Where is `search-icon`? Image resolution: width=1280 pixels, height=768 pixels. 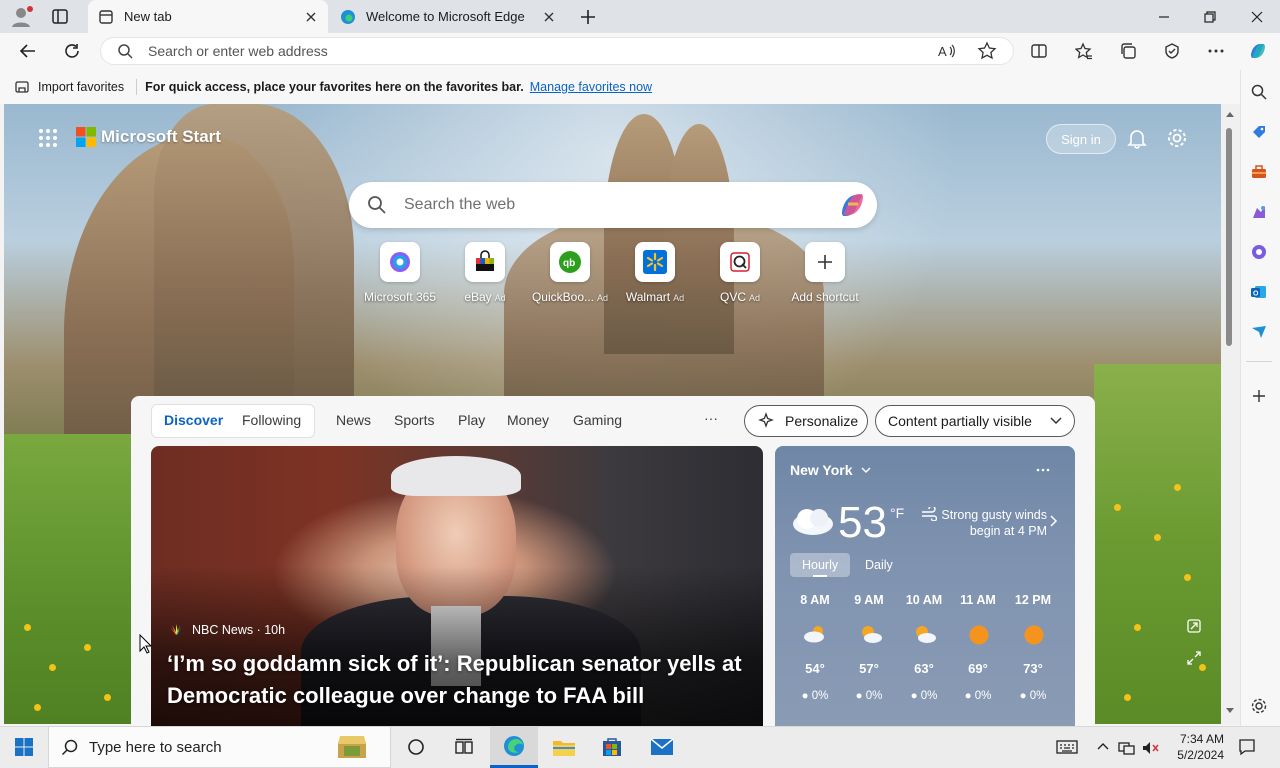
search-icon is located at coordinates (70, 747).